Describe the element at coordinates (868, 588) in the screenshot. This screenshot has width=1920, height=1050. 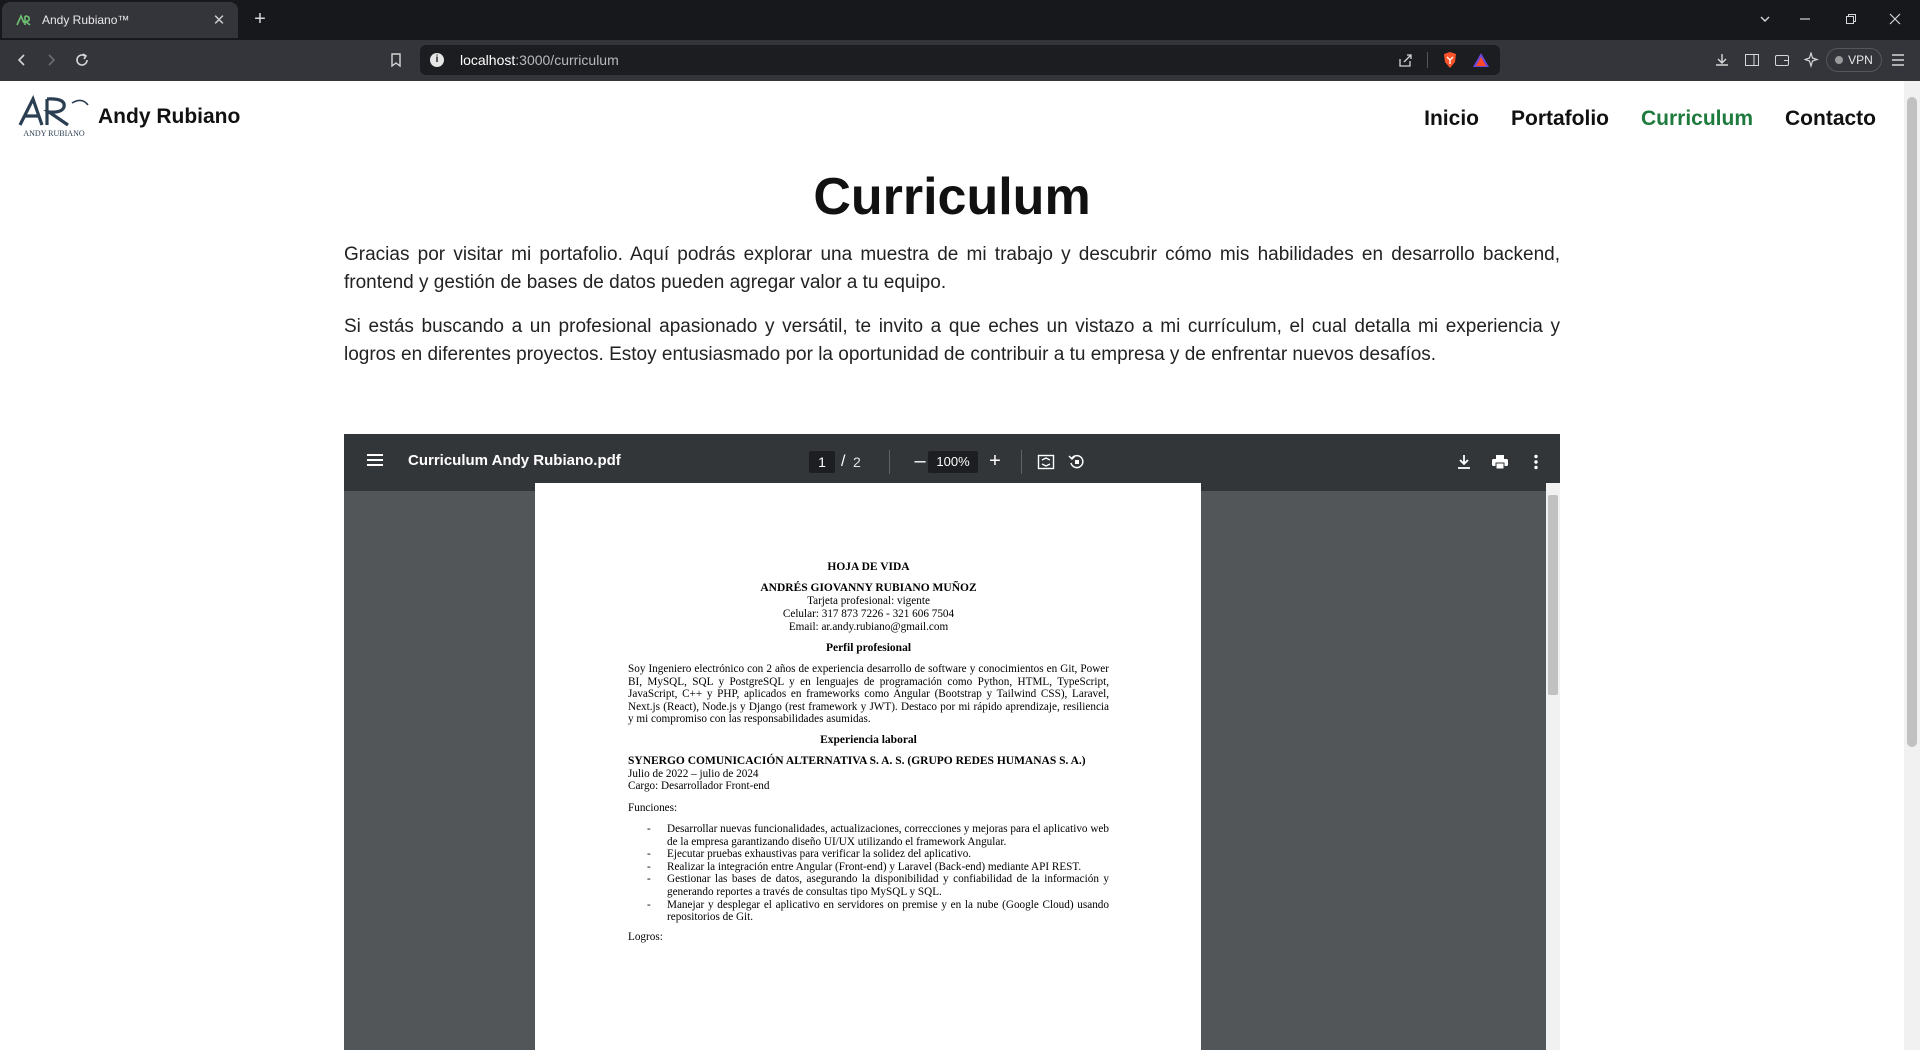
I see `doc-name: ANDRÉS GIOVANNY RUBIANO MUÑOZ` at that location.